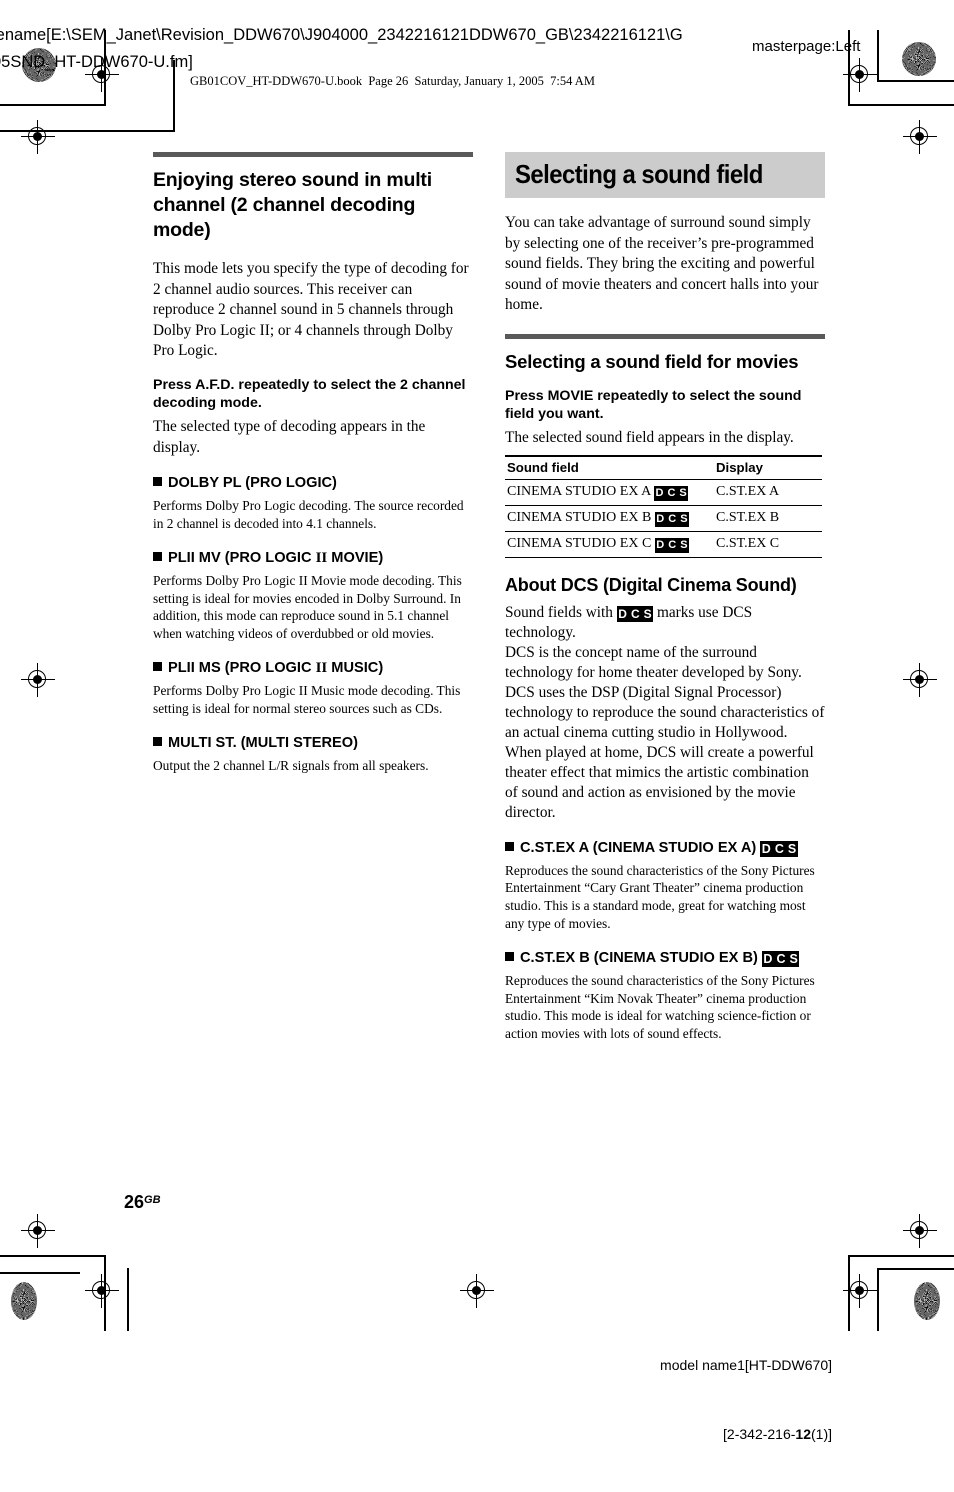 The image size is (954, 1492). Describe the element at coordinates (821, 1434) in the screenshot. I see `part-number-suffix: (1)]` at that location.